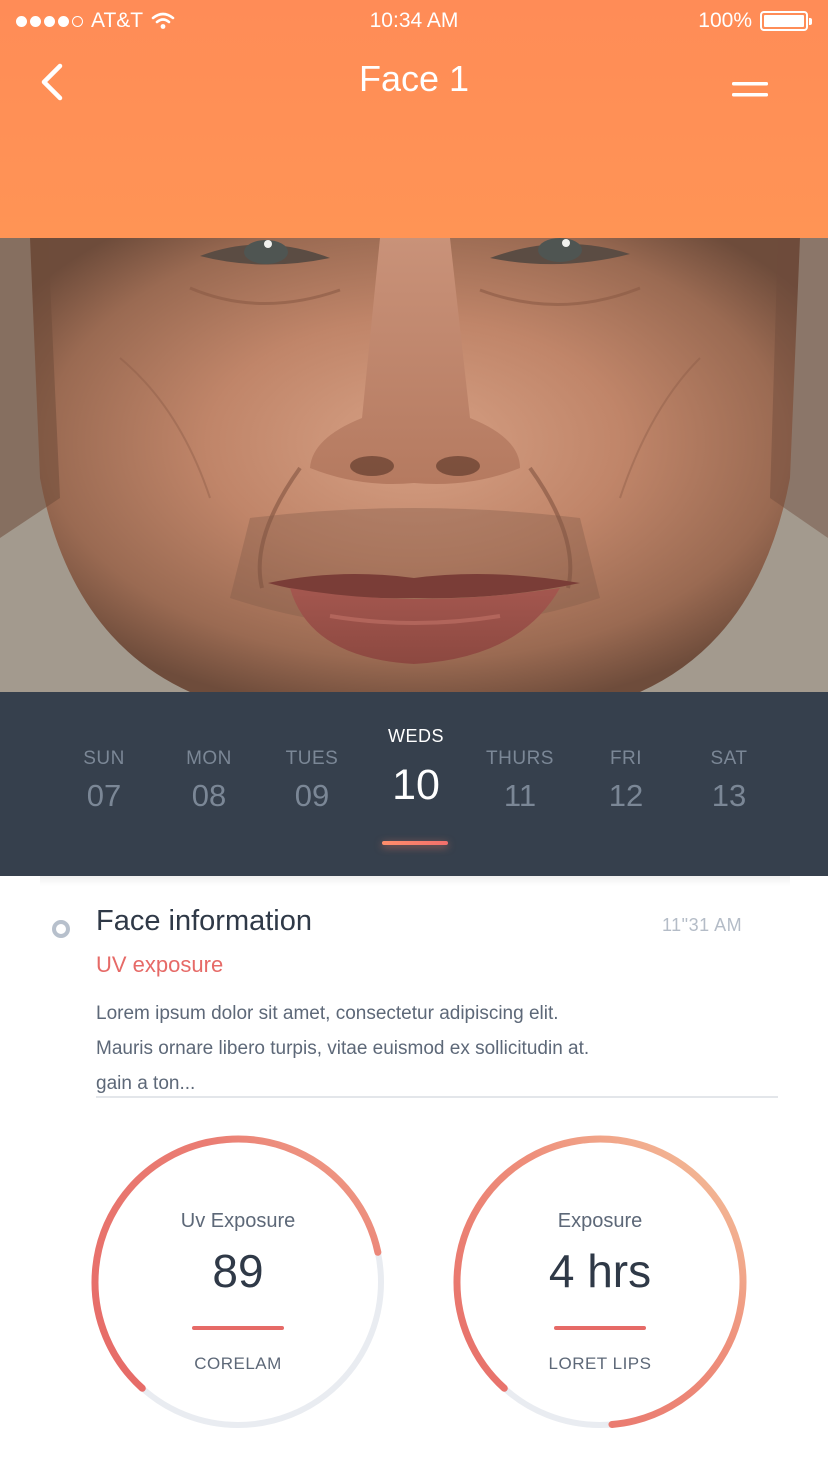 This screenshot has width=828, height=1472. What do you see at coordinates (204, 921) in the screenshot?
I see `info-title: Face information` at bounding box center [204, 921].